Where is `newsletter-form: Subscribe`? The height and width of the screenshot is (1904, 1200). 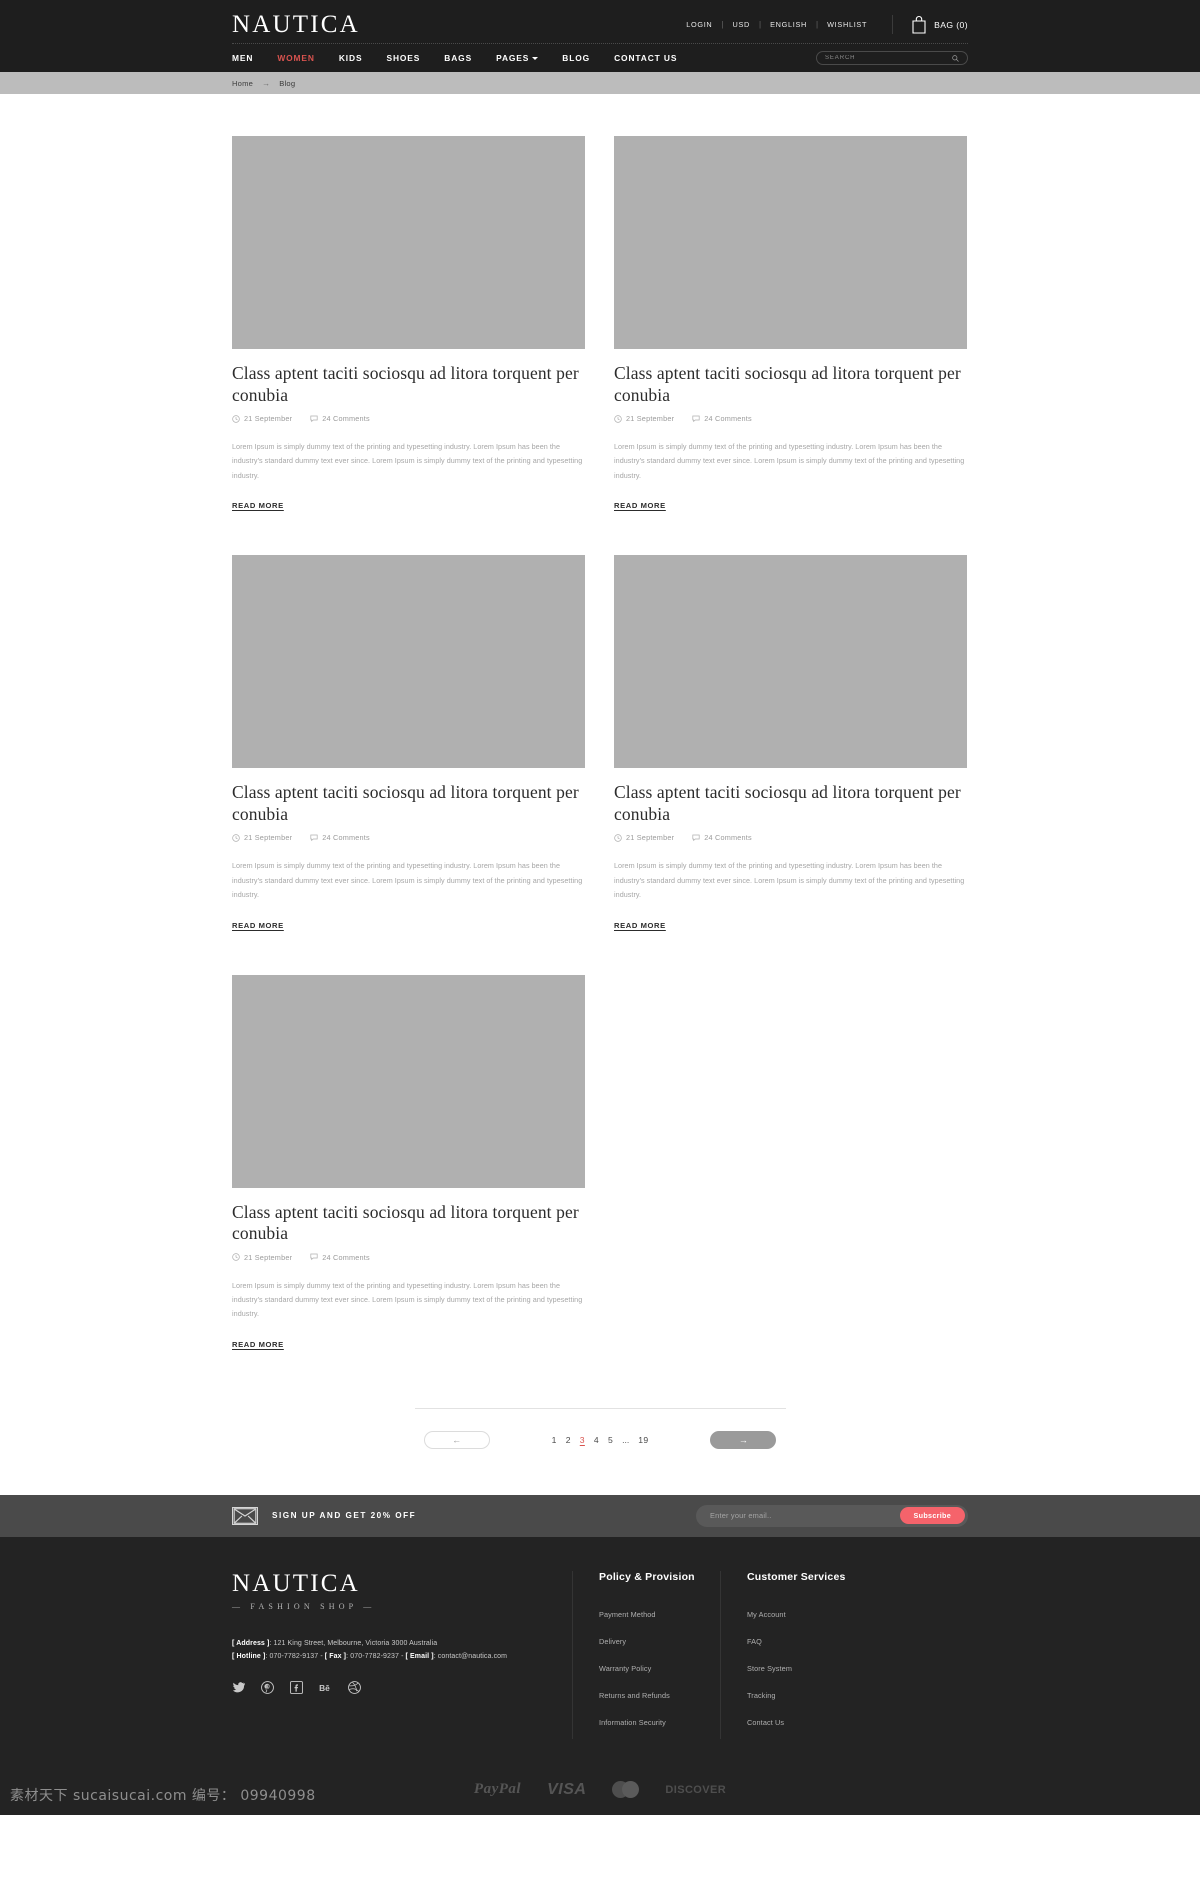 newsletter-form: Subscribe is located at coordinates (832, 1515).